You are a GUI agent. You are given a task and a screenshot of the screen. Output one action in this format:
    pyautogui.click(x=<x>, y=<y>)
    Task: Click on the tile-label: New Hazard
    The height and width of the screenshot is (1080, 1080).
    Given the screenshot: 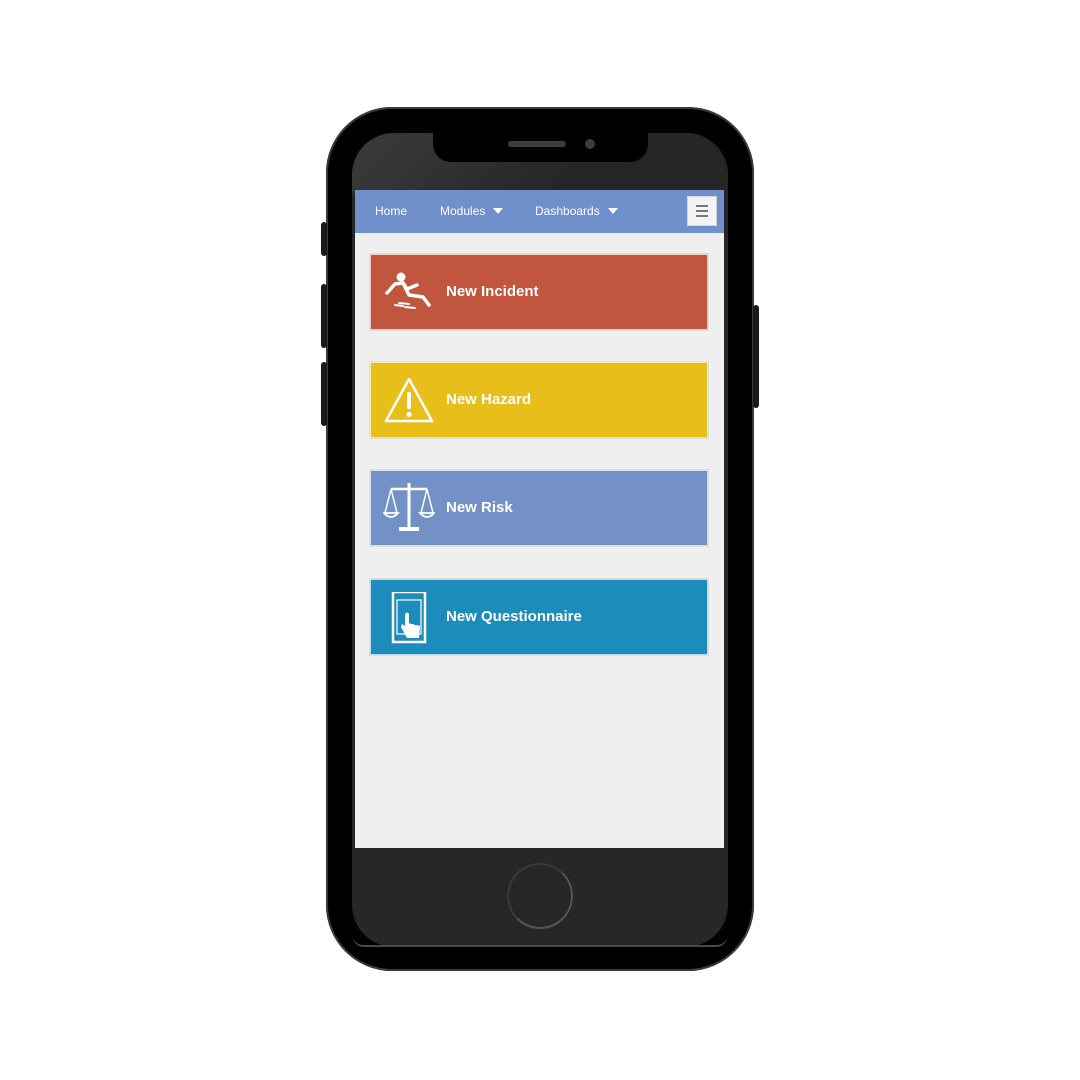 What is the action you would take?
    pyautogui.click(x=489, y=399)
    